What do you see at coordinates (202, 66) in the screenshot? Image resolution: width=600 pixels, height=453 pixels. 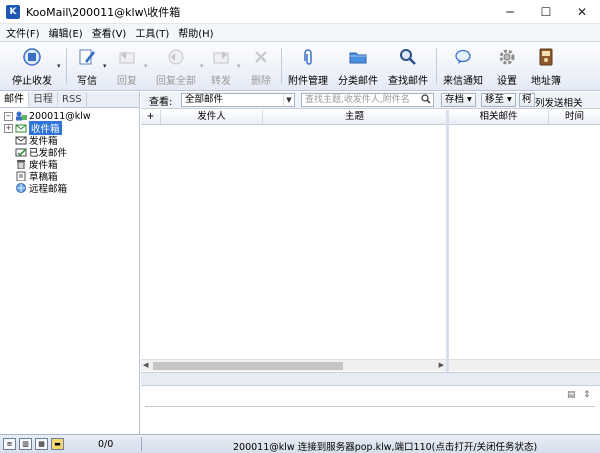 I see `reply-all-dropdown-icon: ▾` at bounding box center [202, 66].